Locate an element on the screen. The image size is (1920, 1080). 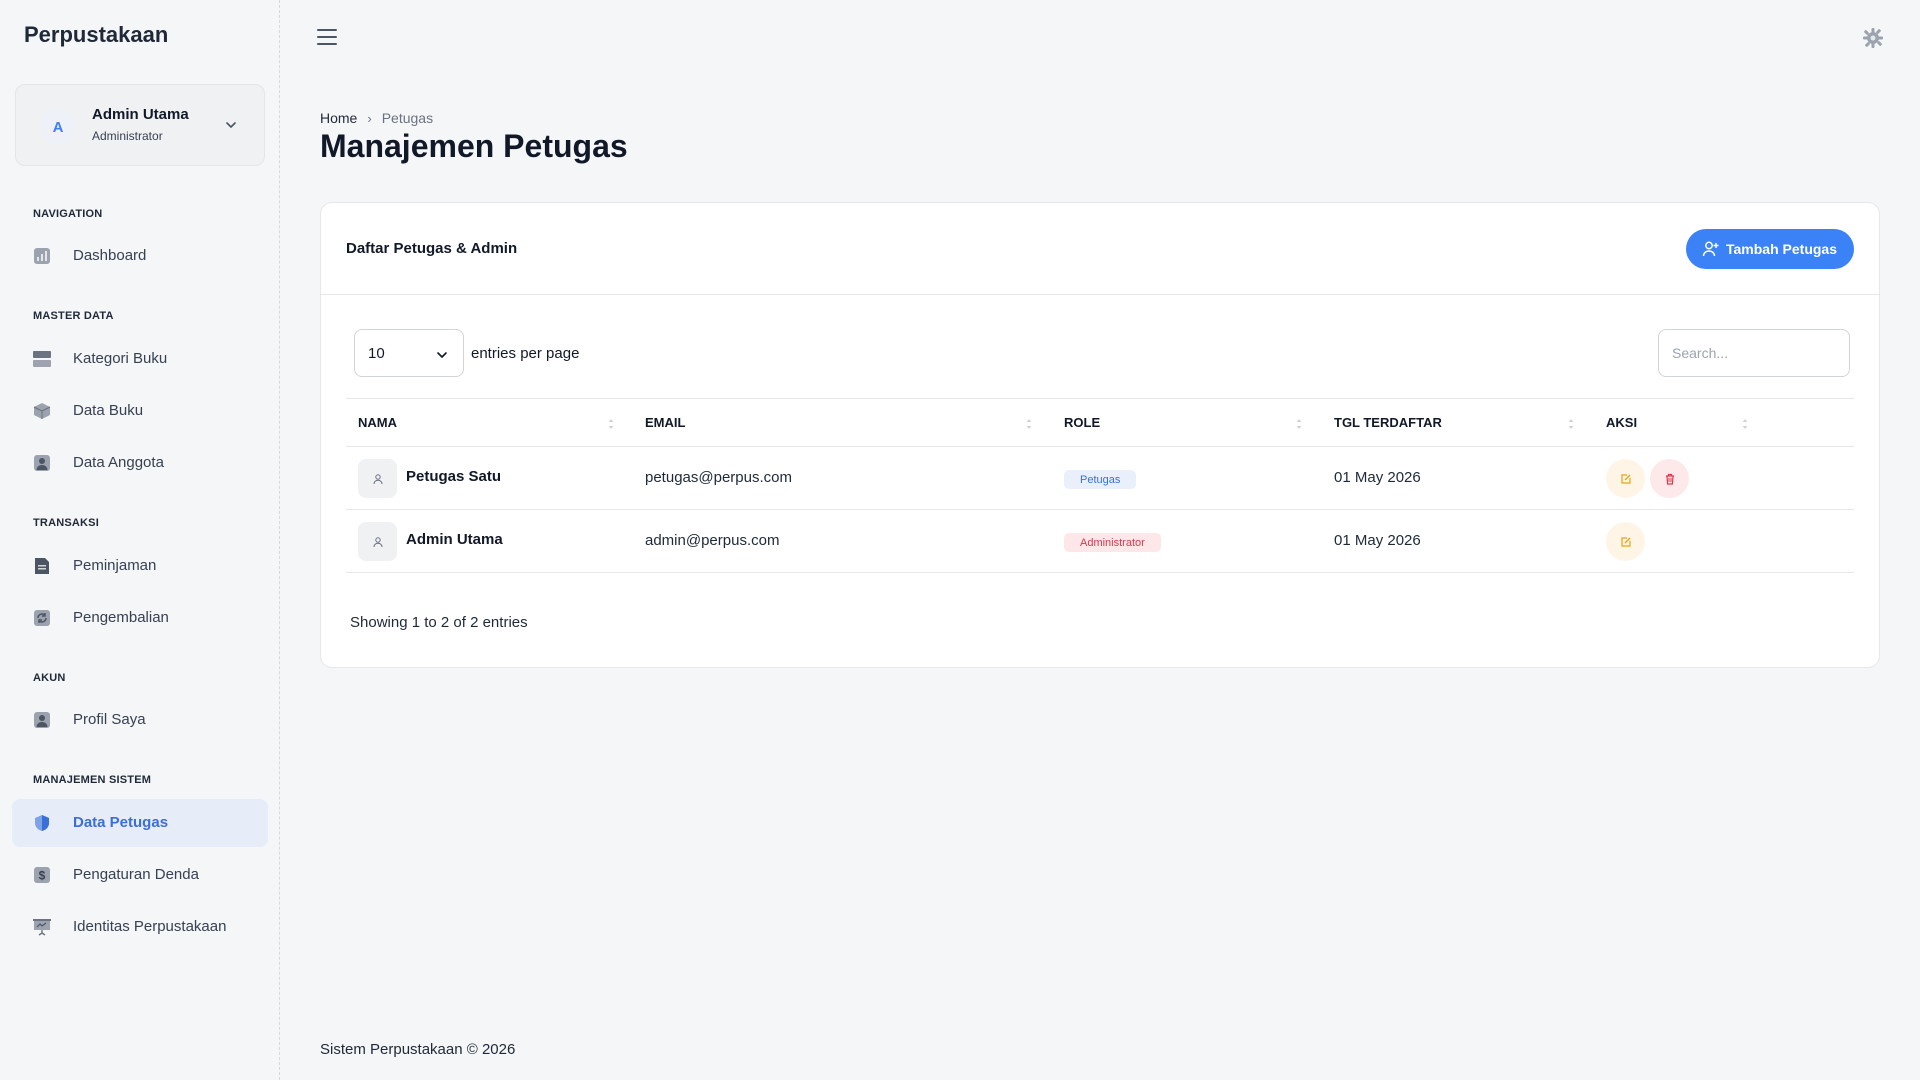
sidebar-item-label: Data Petugas is located at coordinates (121, 822).